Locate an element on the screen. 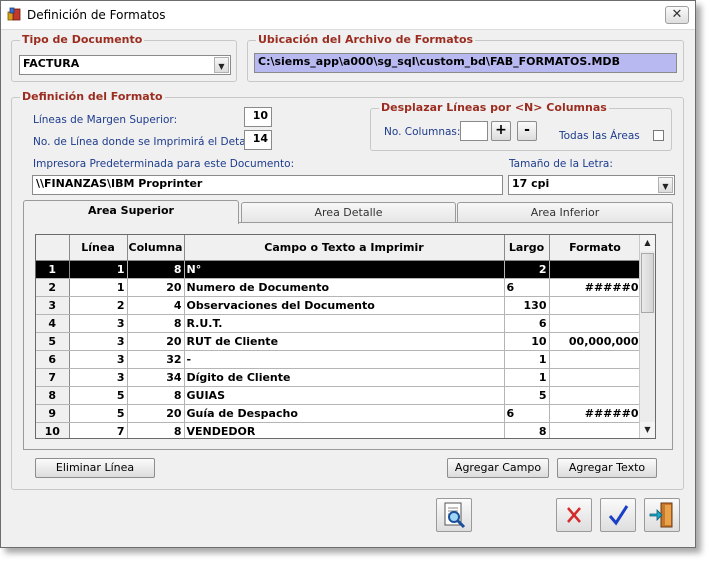  todas-areas-checkbox is located at coordinates (658, 135).